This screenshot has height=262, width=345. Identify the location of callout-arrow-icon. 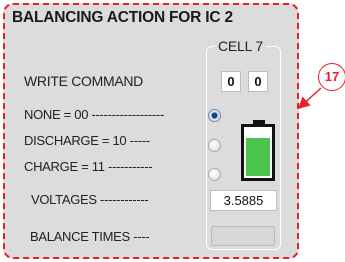
(309, 98).